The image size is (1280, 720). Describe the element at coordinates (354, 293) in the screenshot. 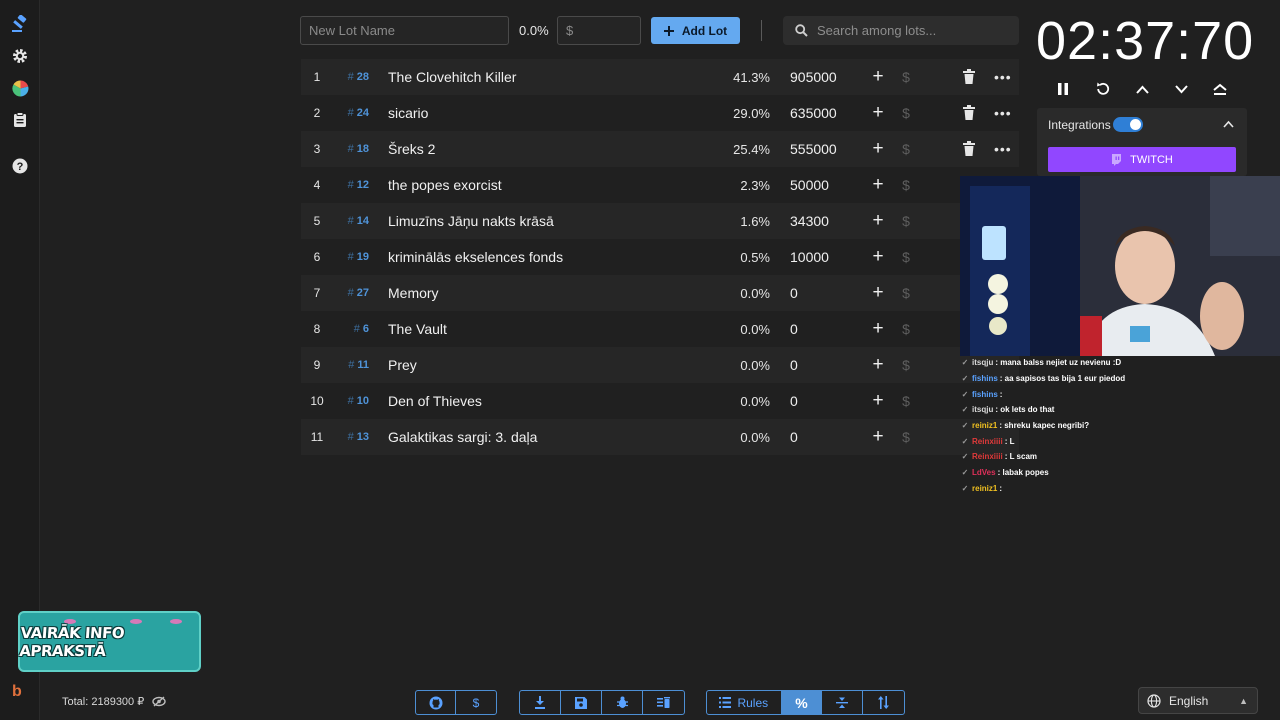

I see `lot-code: #27` at that location.